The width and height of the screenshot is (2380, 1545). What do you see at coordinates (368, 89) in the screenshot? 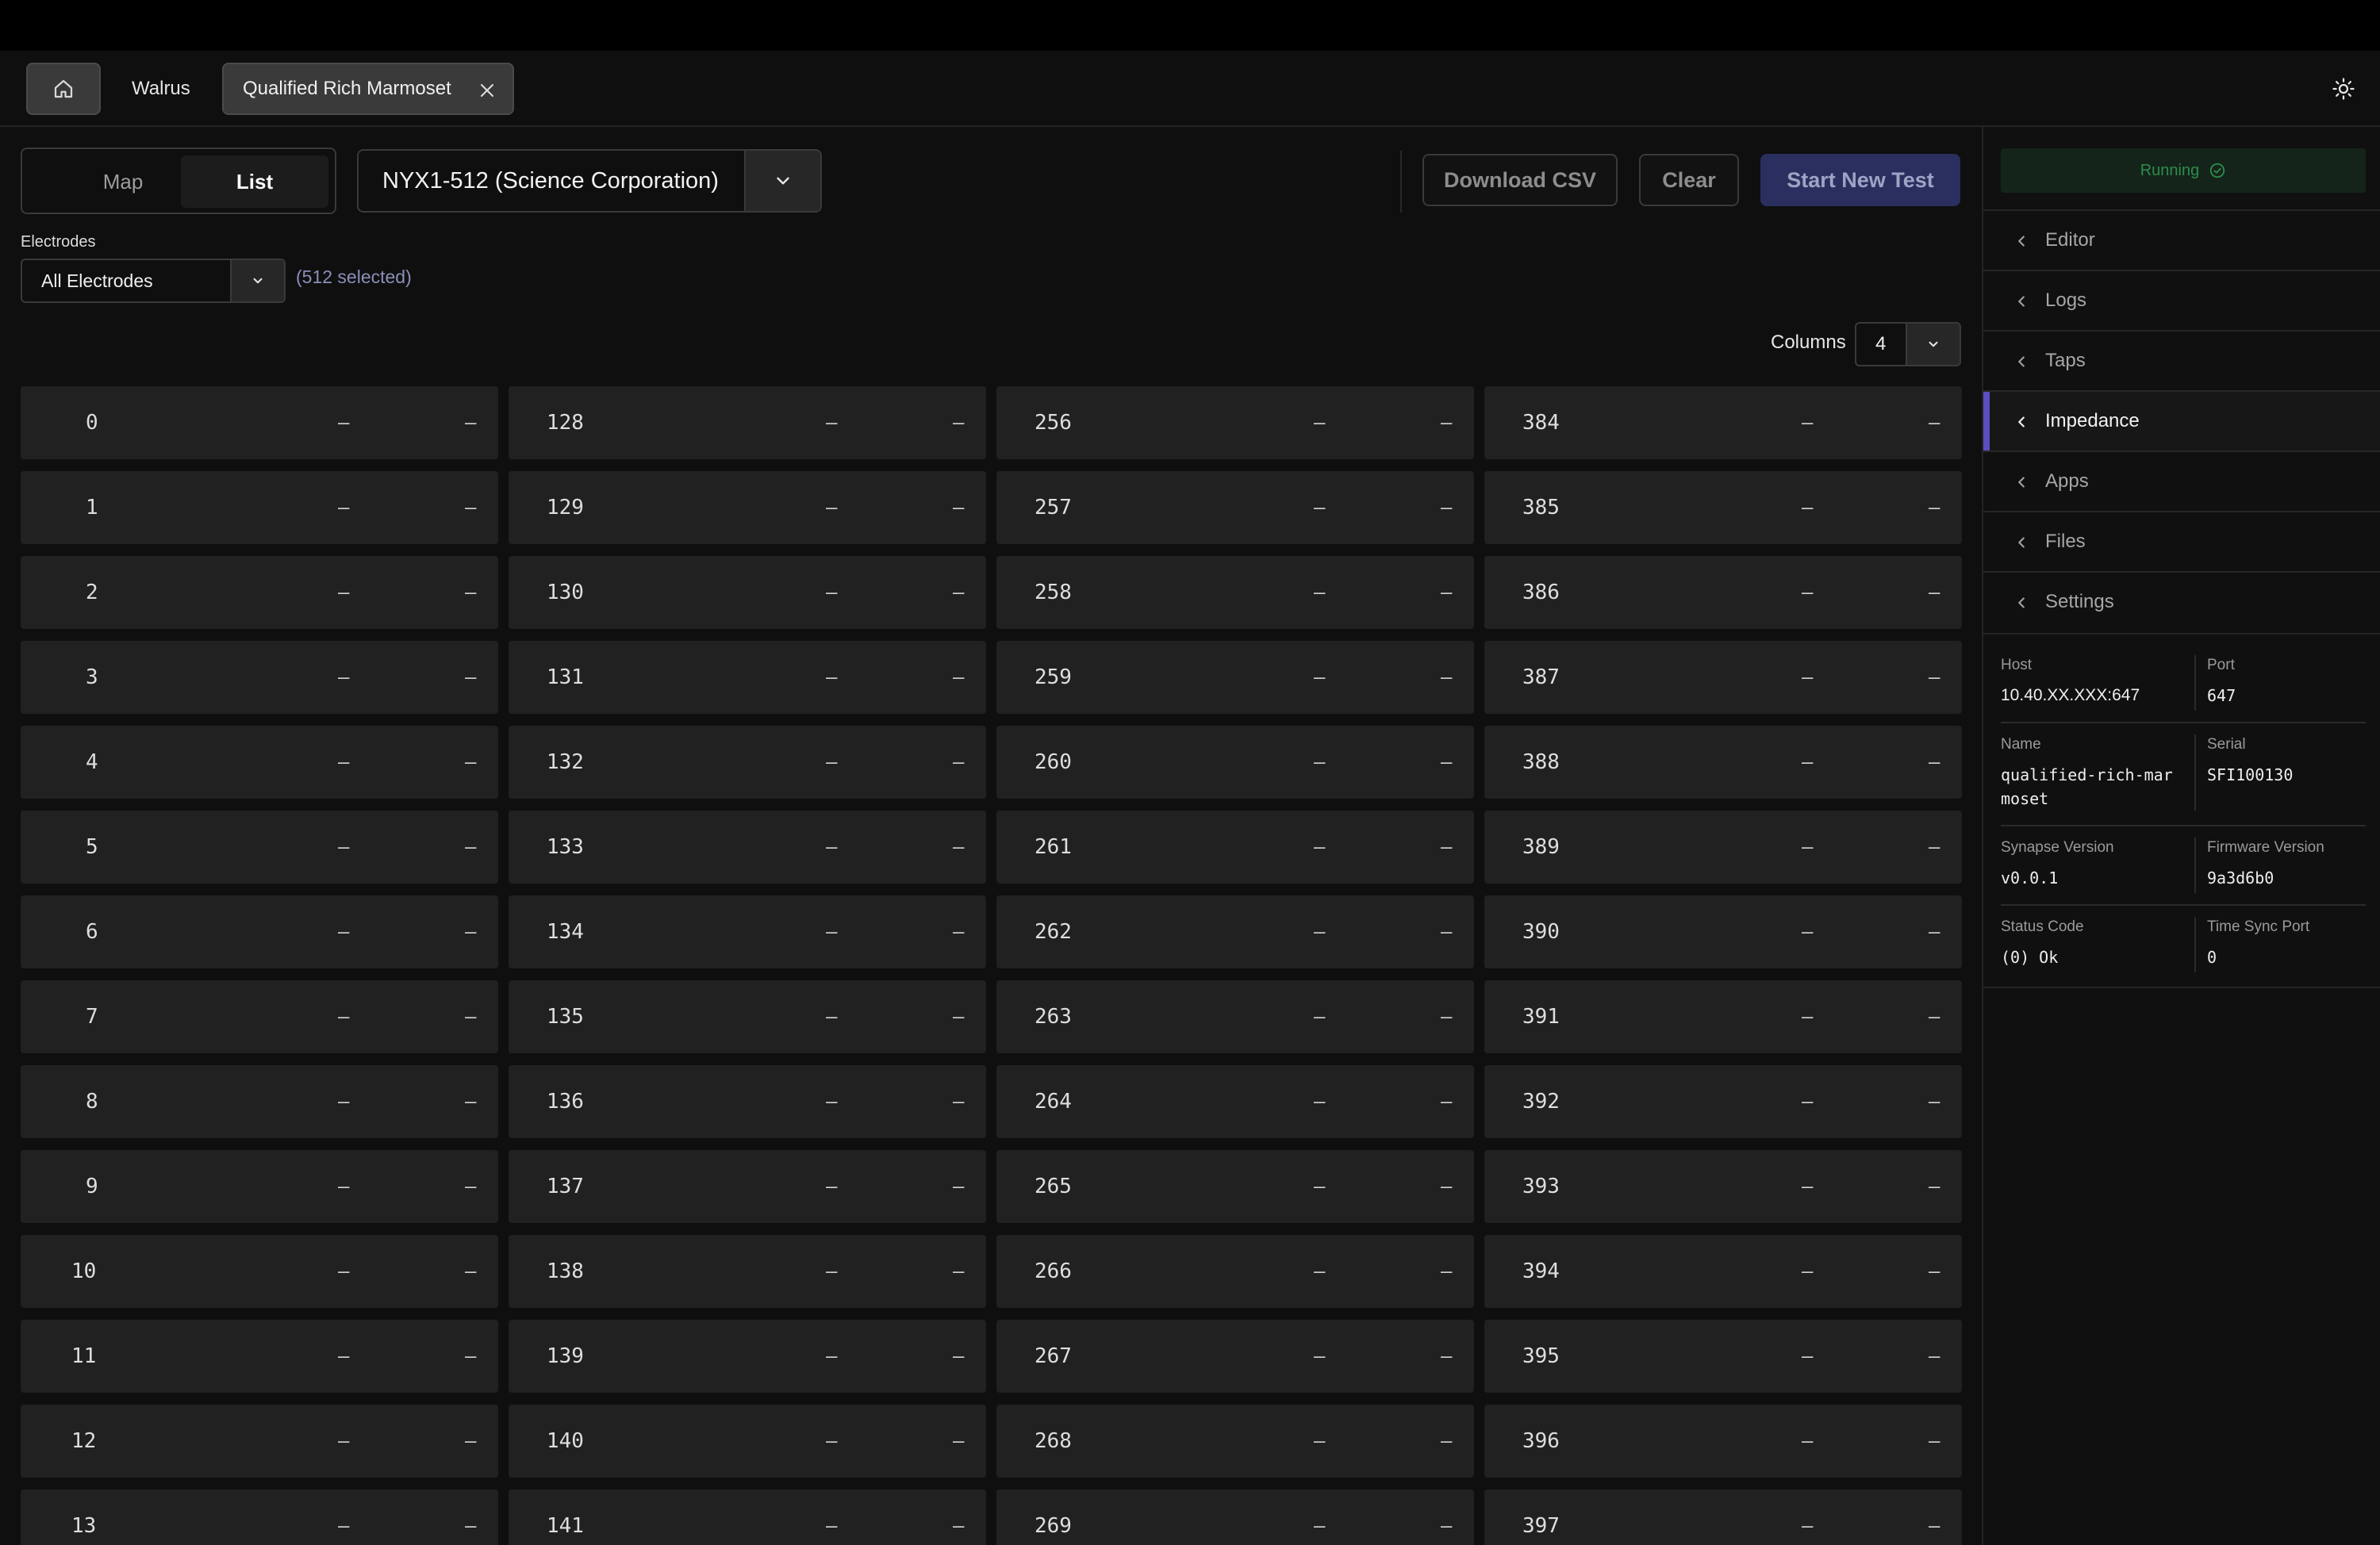
I see `tab-qualified-rich-marmoset: Qualified Rich Marmoset` at bounding box center [368, 89].